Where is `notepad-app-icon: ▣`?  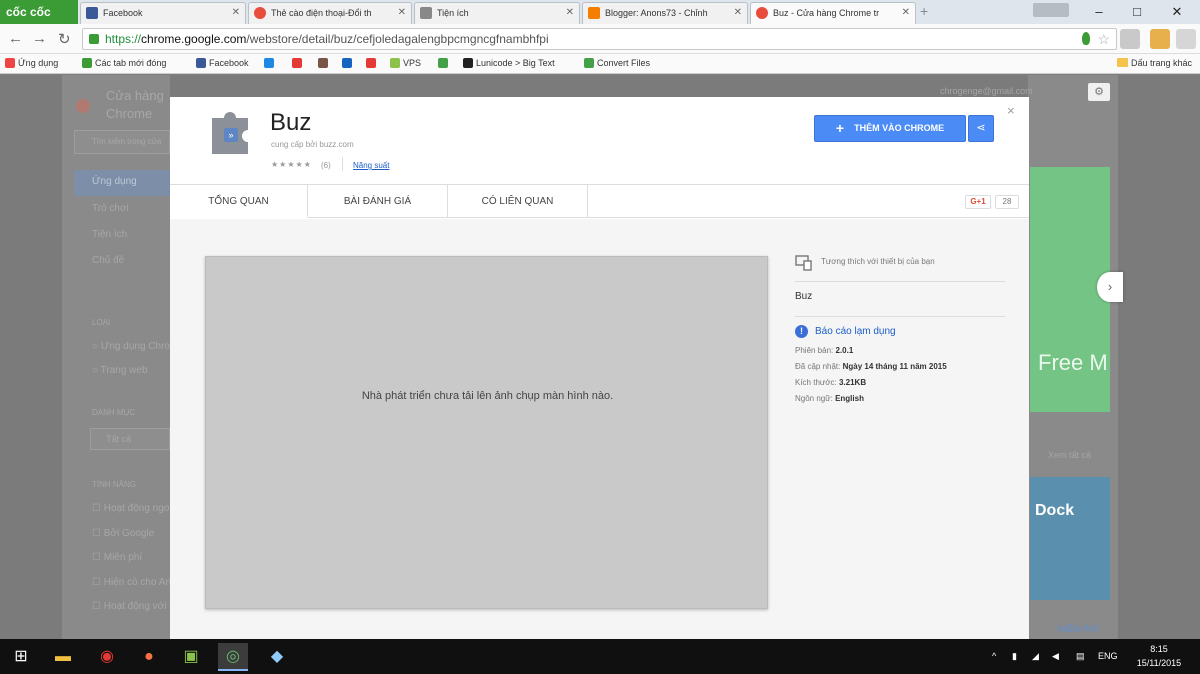 notepad-app-icon: ▣ is located at coordinates (191, 657).